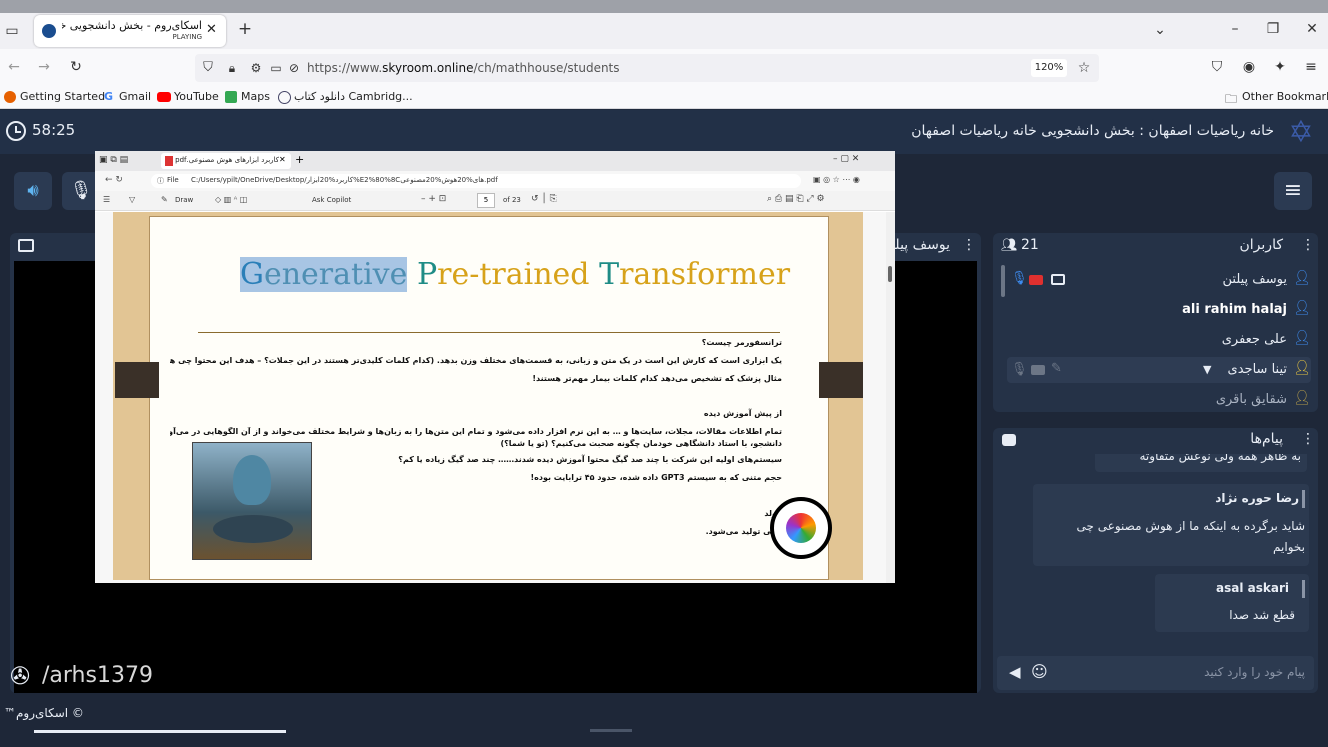  I want to click on pdf-scrollbar, so click(890, 397).